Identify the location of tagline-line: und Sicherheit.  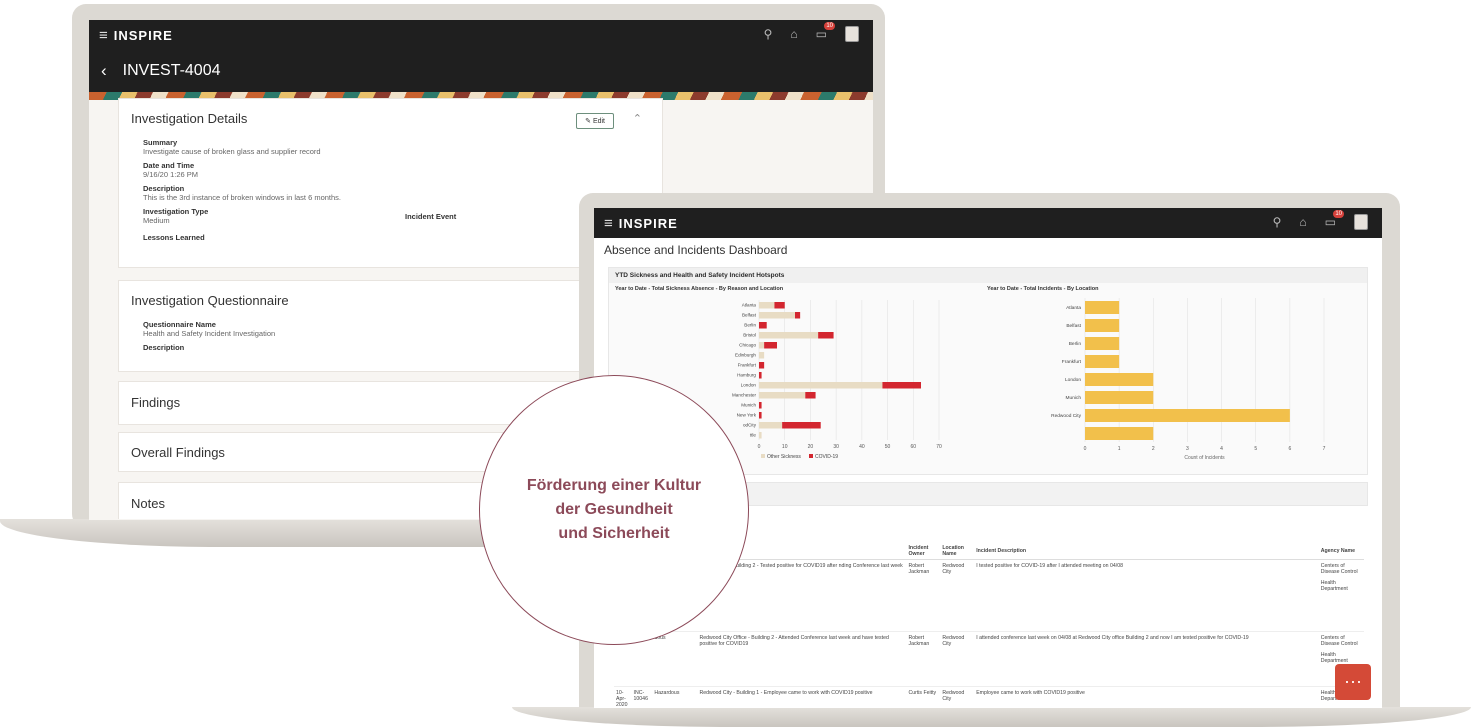
(614, 533).